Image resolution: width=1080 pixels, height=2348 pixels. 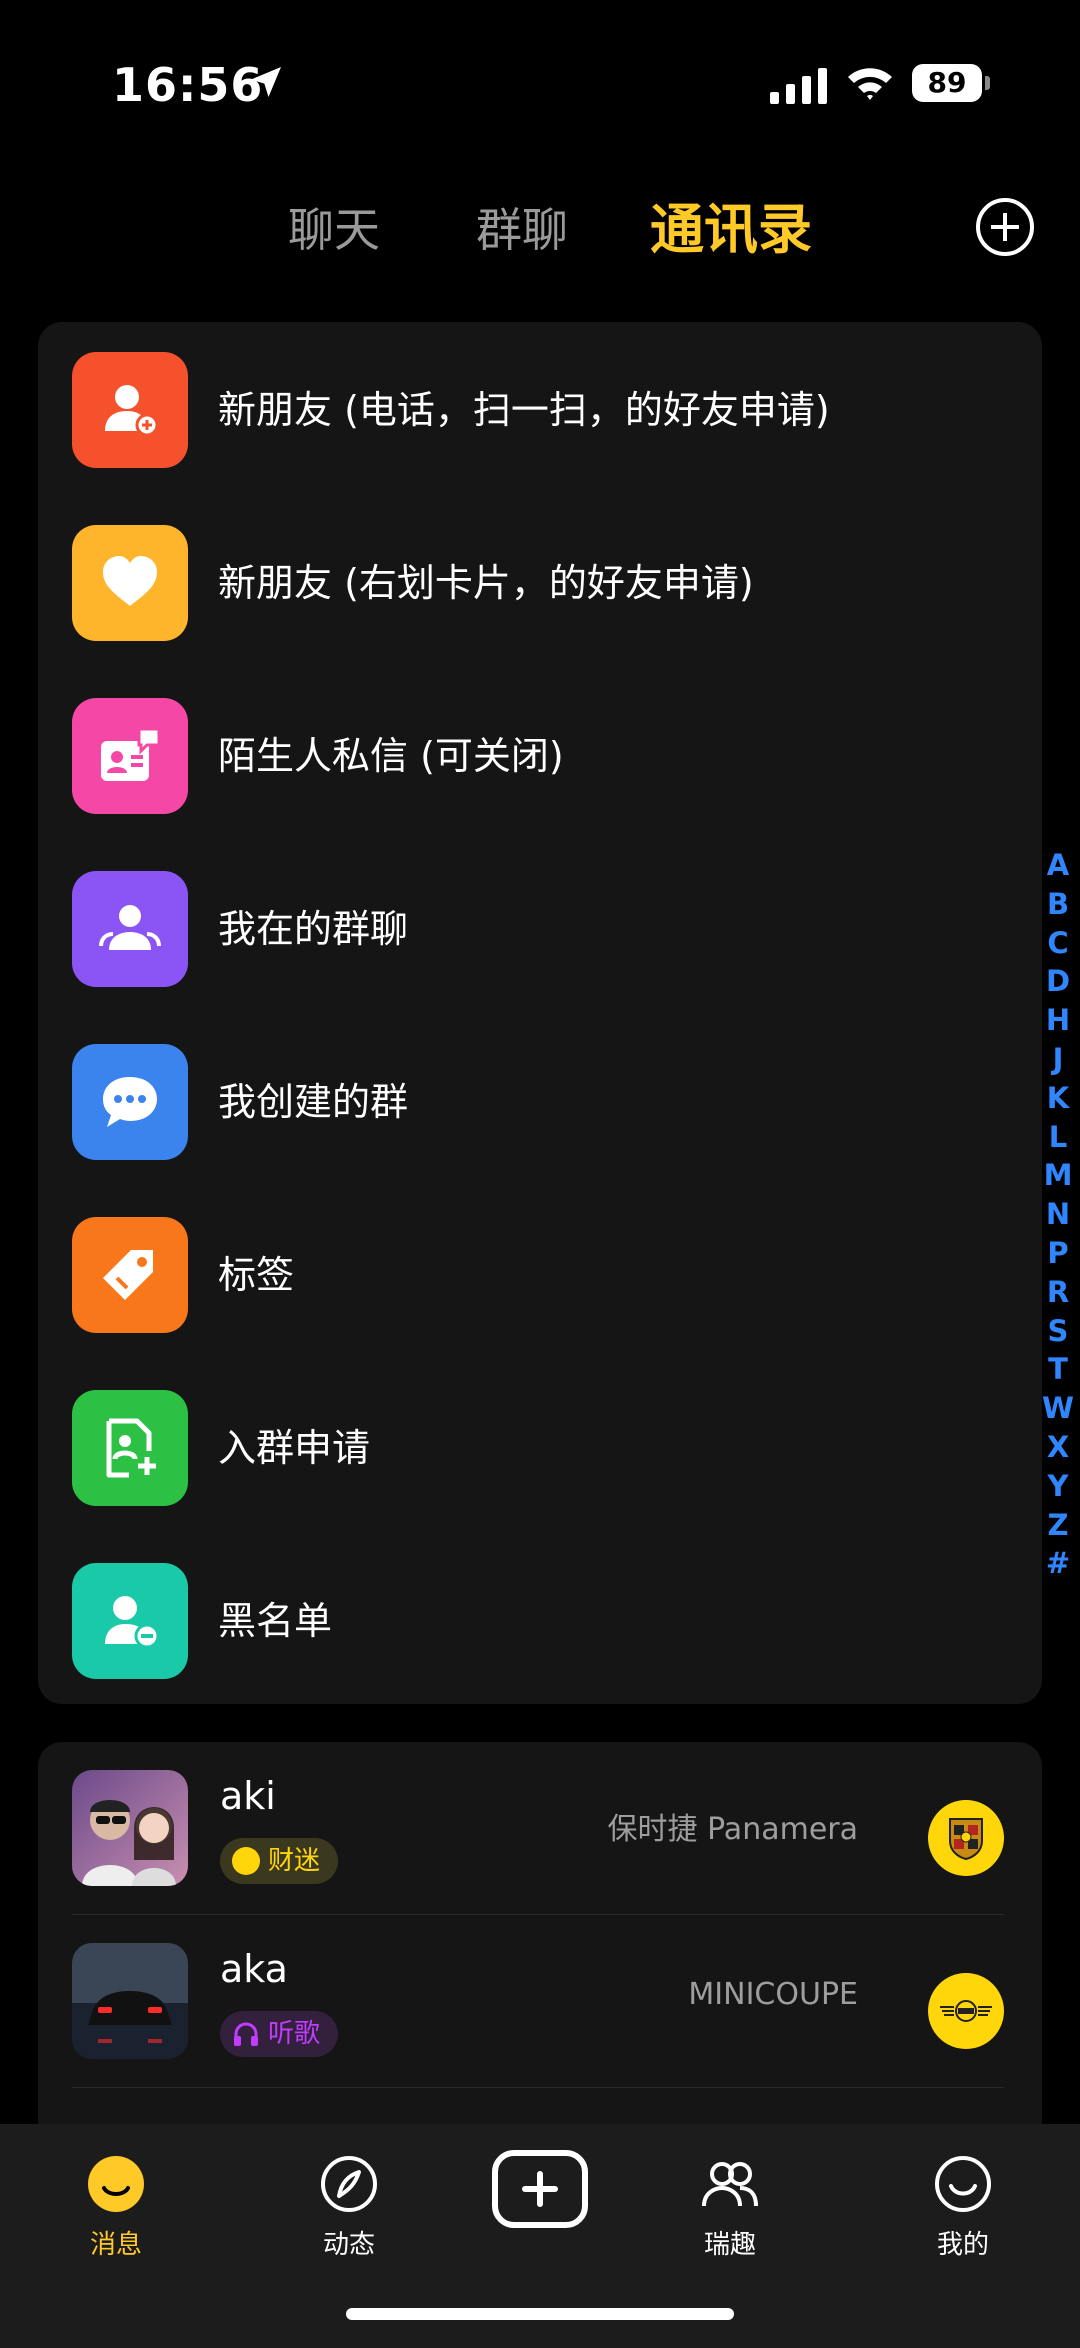 I want to click on tab-chat: 聊天, so click(x=334, y=230).